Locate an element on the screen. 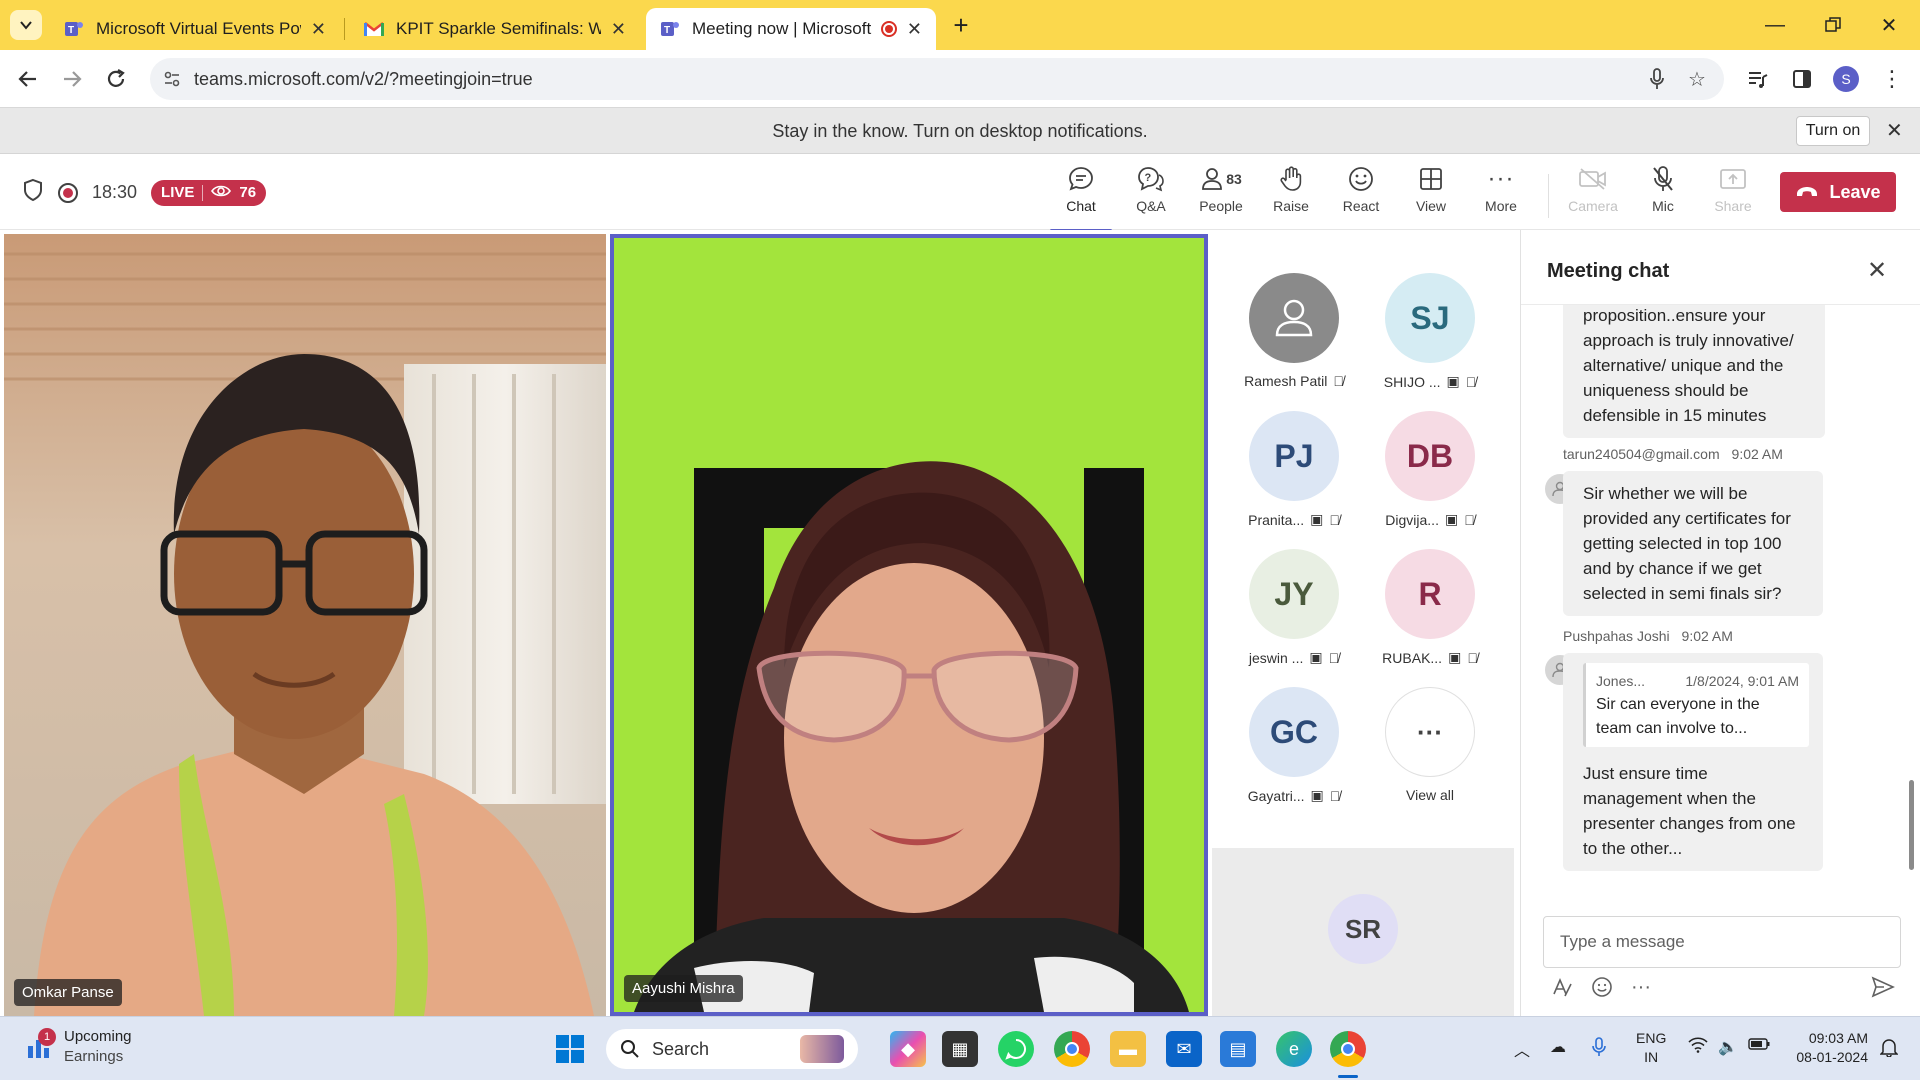 The height and width of the screenshot is (1080, 1920). leave-button: Leave is located at coordinates (1838, 192).